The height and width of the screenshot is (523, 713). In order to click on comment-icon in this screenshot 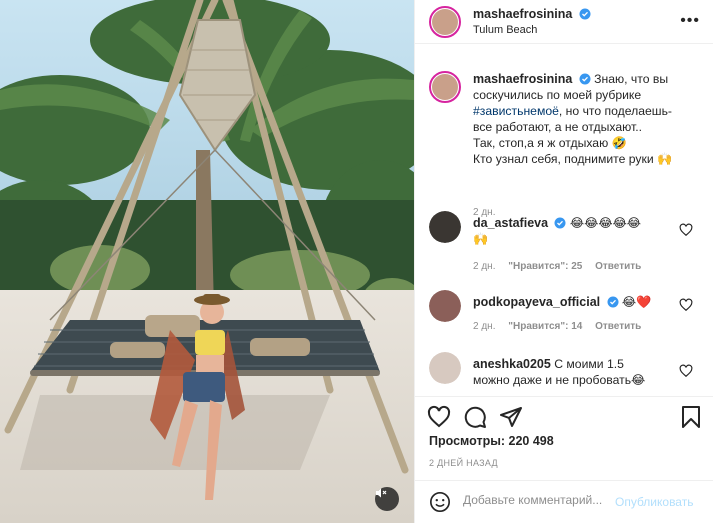, I will do `click(475, 417)`.